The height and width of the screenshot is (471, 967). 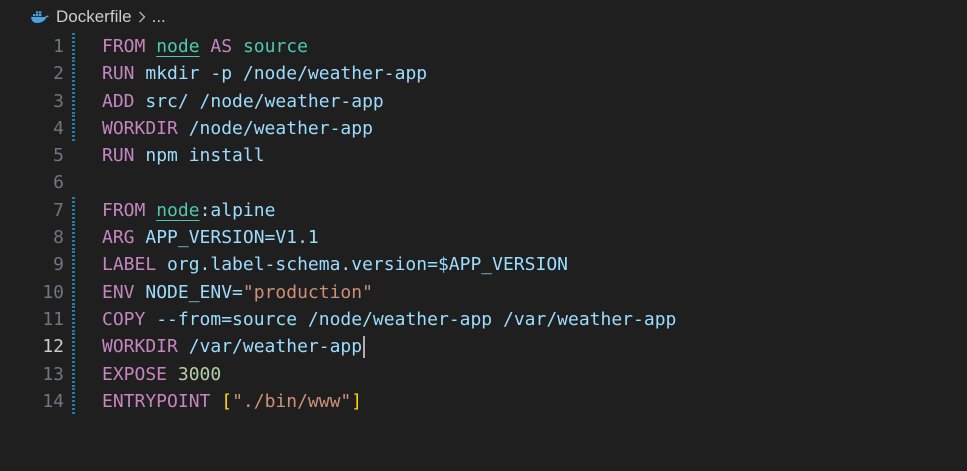 What do you see at coordinates (483, 292) in the screenshot?
I see `code-line: 10 ENV NODE_ENV="production"` at bounding box center [483, 292].